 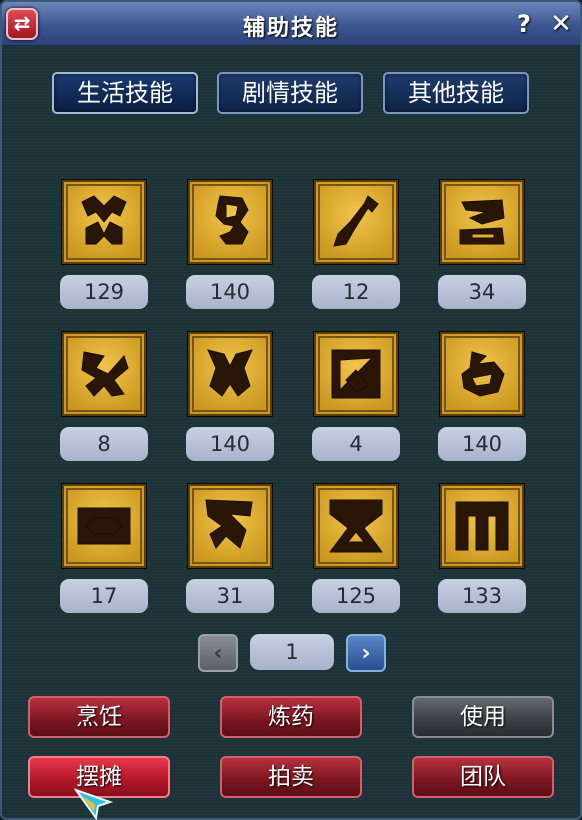 What do you see at coordinates (366, 653) in the screenshot?
I see `next-page-button: ›` at bounding box center [366, 653].